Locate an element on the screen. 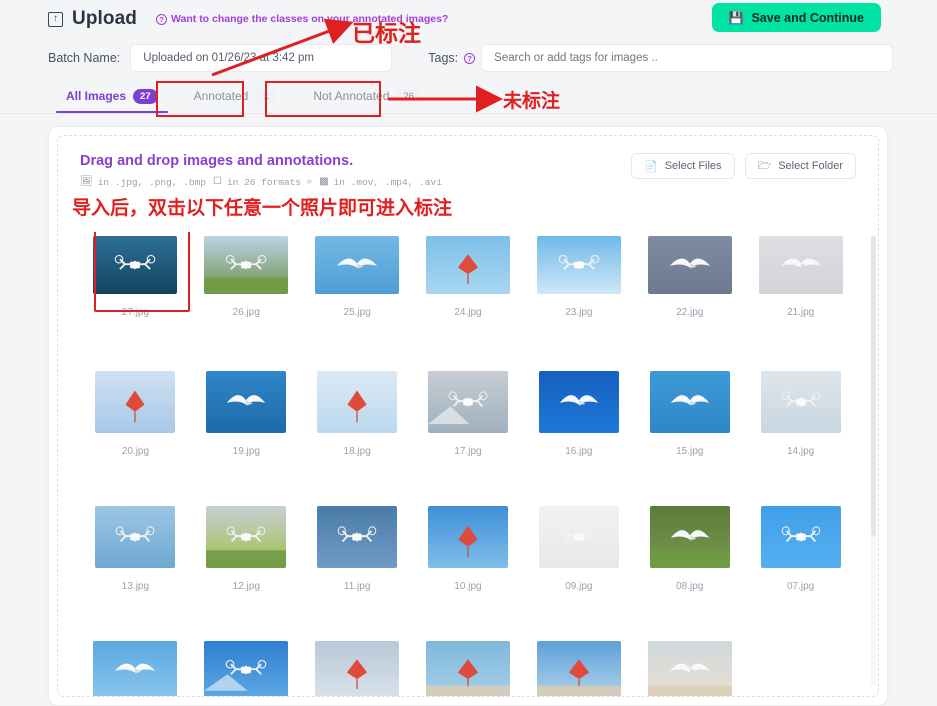  thumbnail-filename: 08.jpg is located at coordinates (690, 586).